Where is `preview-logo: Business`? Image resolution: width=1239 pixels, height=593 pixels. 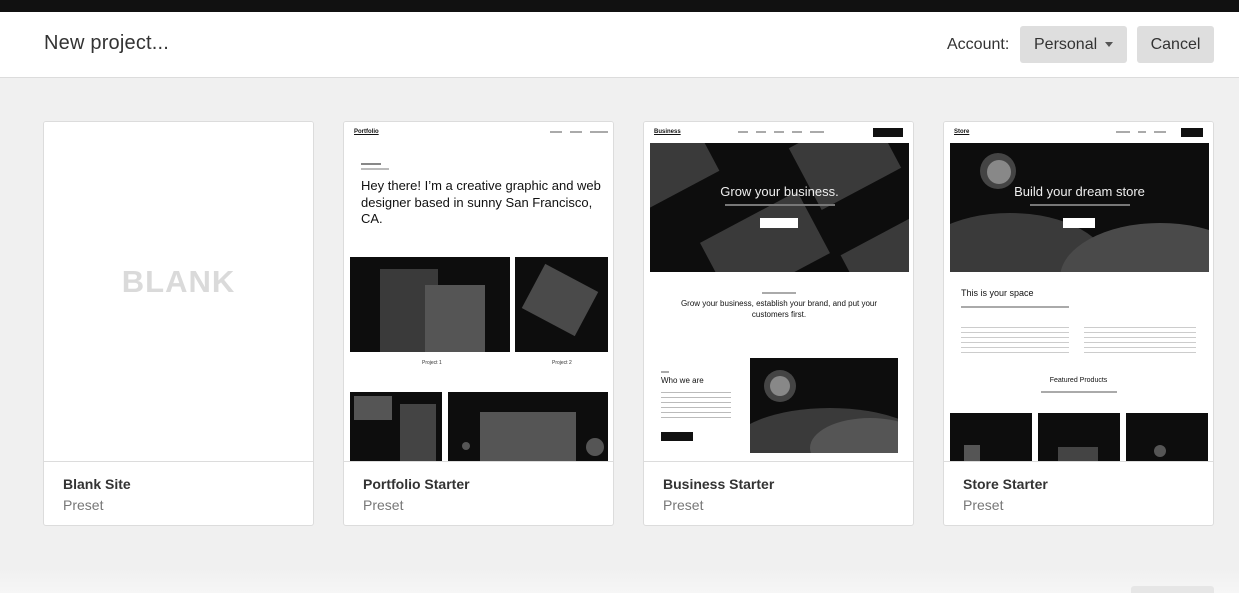
preview-logo: Business is located at coordinates (667, 132).